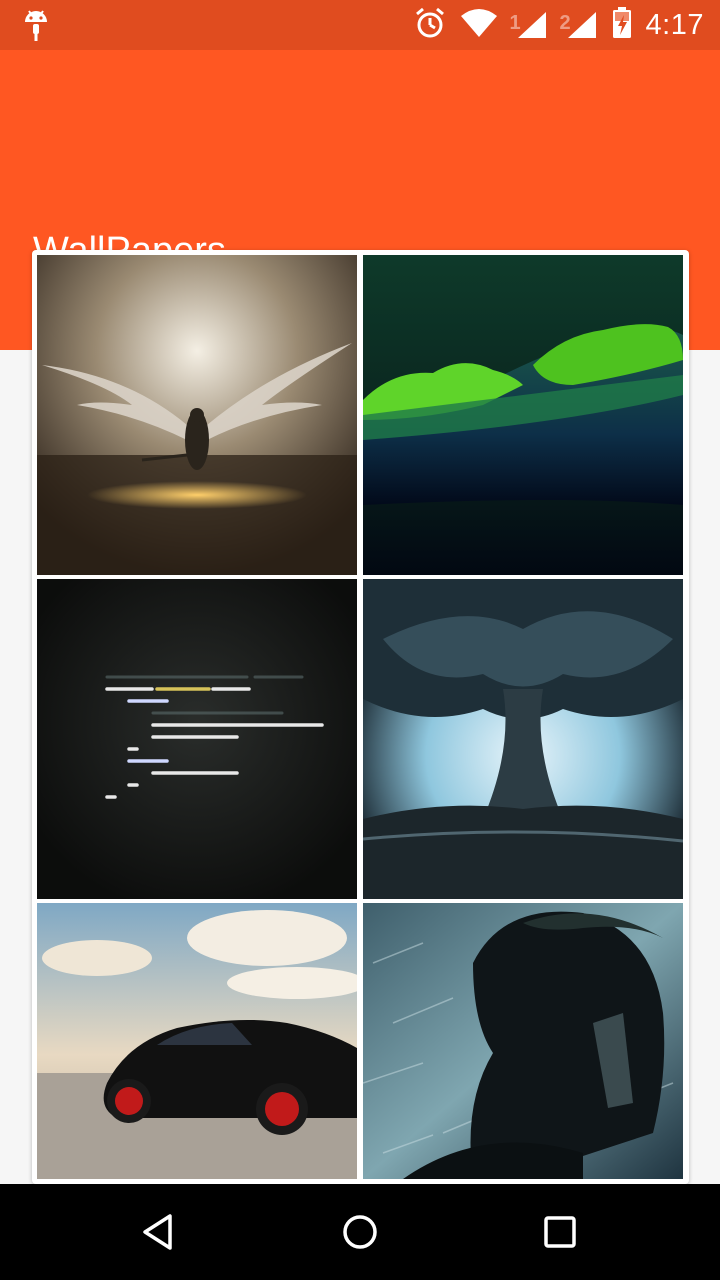 This screenshot has width=720, height=1280. What do you see at coordinates (579, 25) in the screenshot?
I see `sim2-signal: 2` at bounding box center [579, 25].